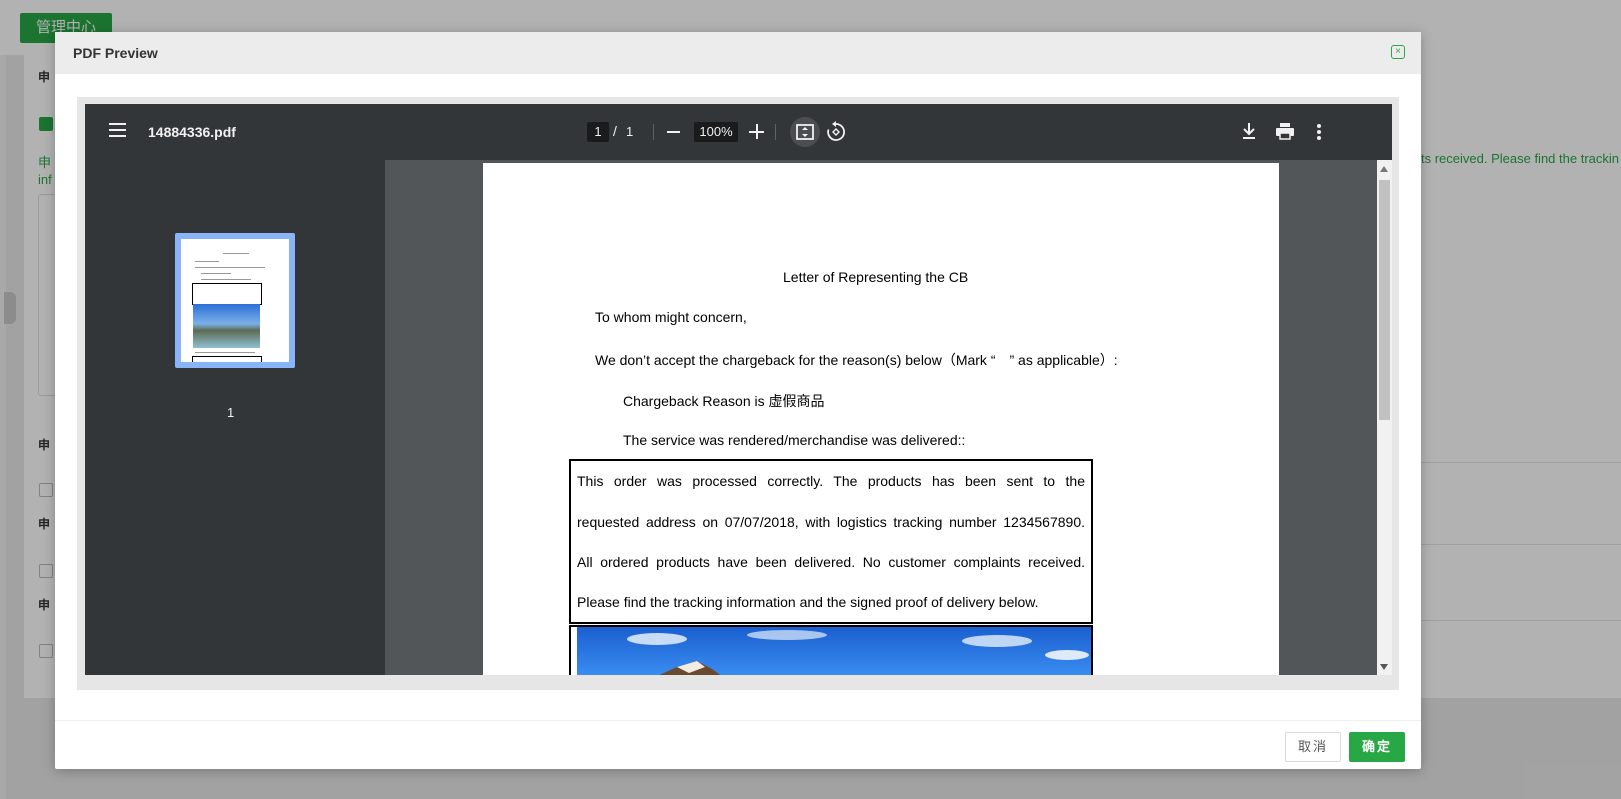 This screenshot has height=799, width=1621. What do you see at coordinates (756, 131) in the screenshot?
I see `zoom-in-icon` at bounding box center [756, 131].